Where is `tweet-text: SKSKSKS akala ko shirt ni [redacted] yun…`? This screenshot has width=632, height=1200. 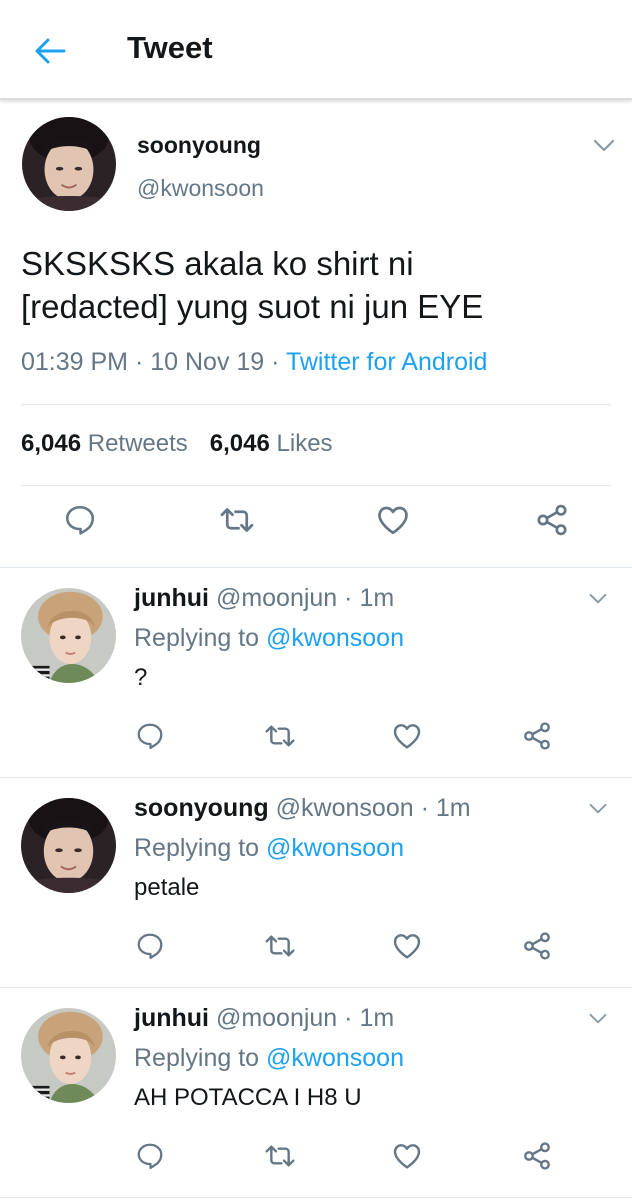 tweet-text: SKSKSKS akala ko shirt ni [redacted] yun… is located at coordinates (316, 285).